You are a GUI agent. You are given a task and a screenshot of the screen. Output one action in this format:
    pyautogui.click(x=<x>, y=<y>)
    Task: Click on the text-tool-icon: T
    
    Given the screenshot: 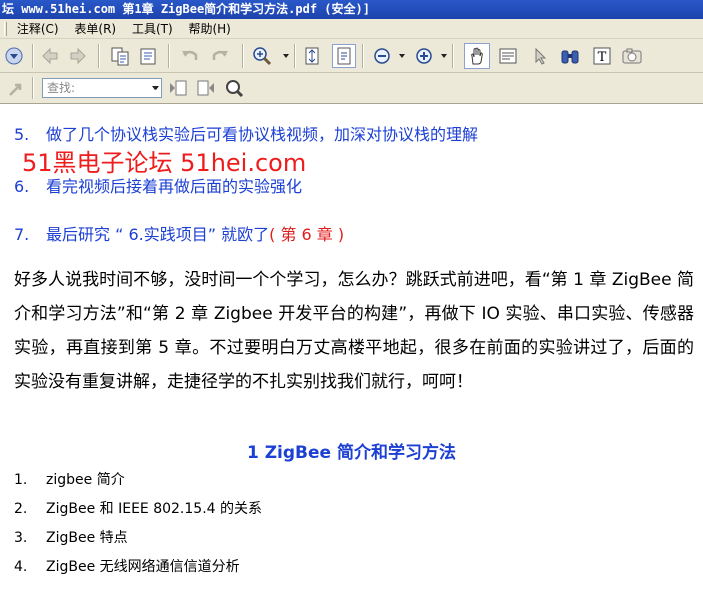 What is the action you would take?
    pyautogui.click(x=602, y=56)
    